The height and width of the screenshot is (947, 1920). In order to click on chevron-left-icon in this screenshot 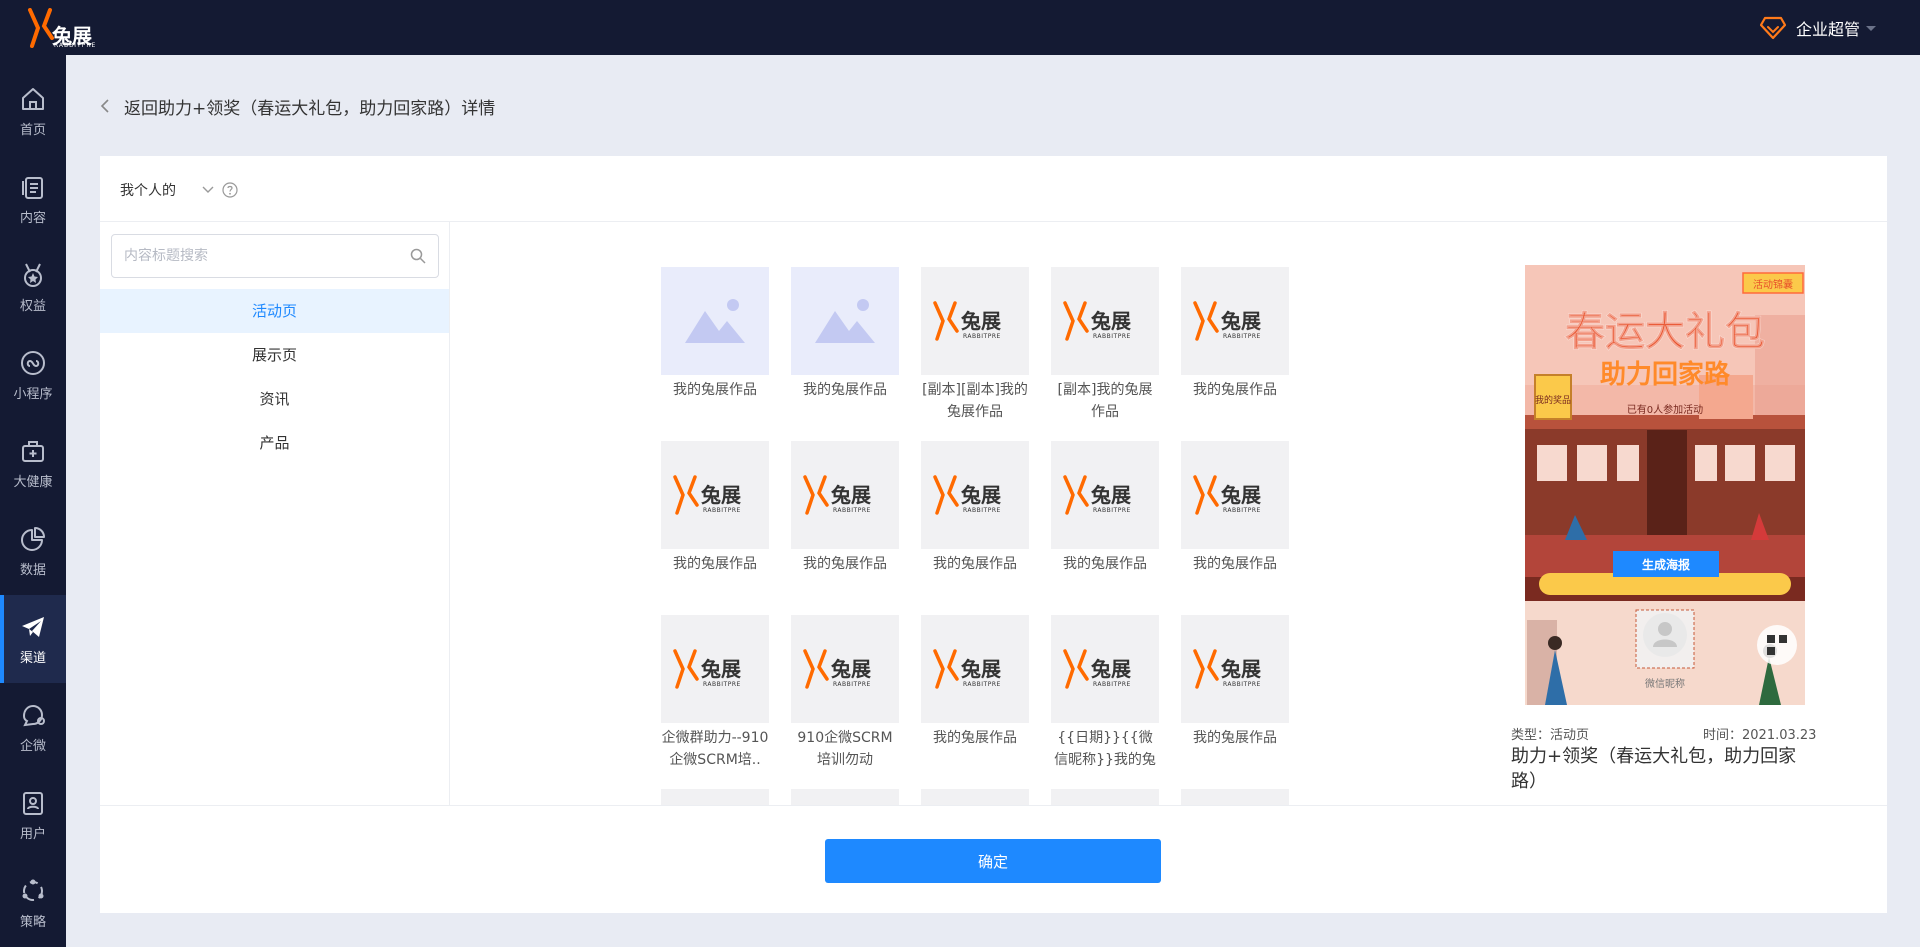, I will do `click(105, 106)`.